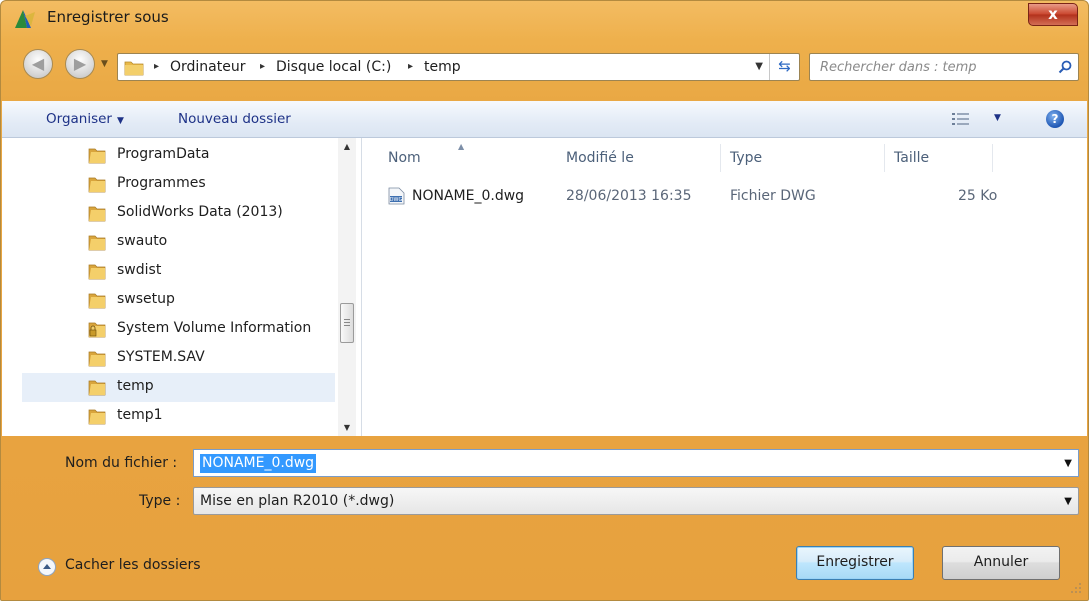  Describe the element at coordinates (200, 212) in the screenshot. I see `tree-item-label: SolidWorks Data (2013)` at that location.